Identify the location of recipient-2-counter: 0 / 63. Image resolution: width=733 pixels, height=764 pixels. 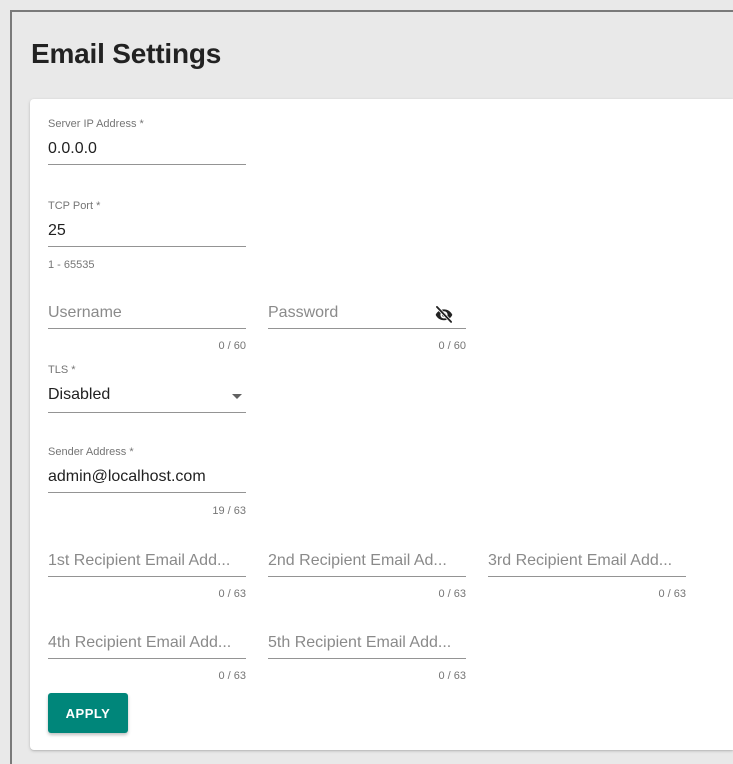
(452, 594).